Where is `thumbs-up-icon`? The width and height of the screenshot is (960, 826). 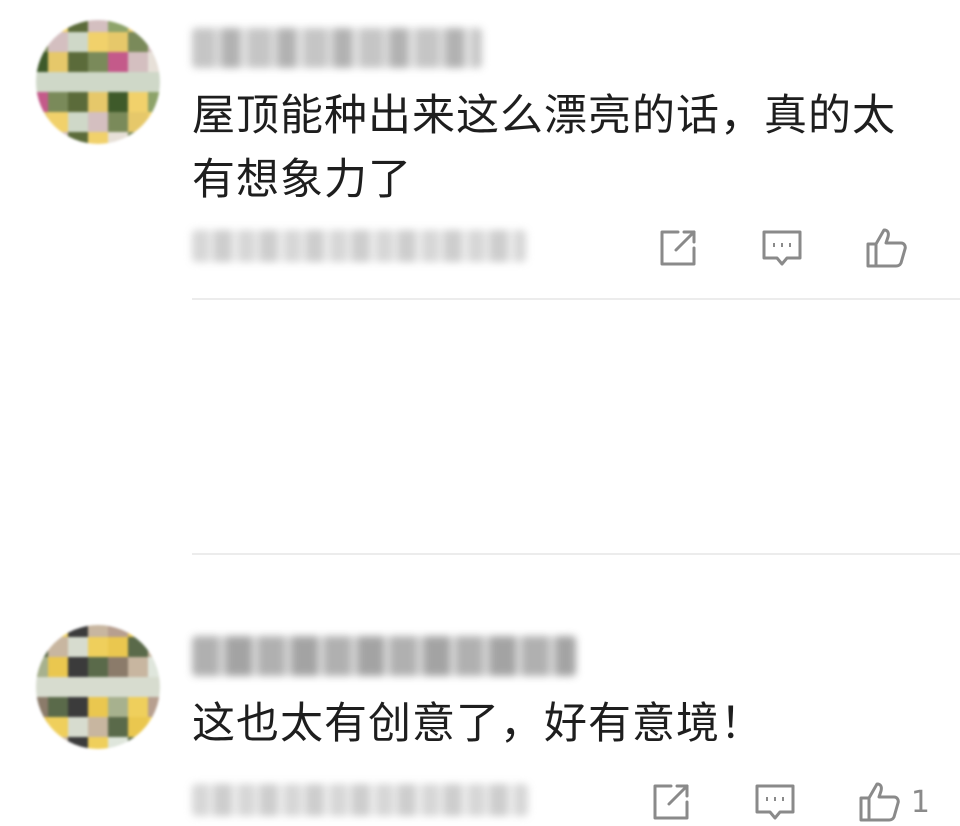
thumbs-up-icon is located at coordinates (886, 248).